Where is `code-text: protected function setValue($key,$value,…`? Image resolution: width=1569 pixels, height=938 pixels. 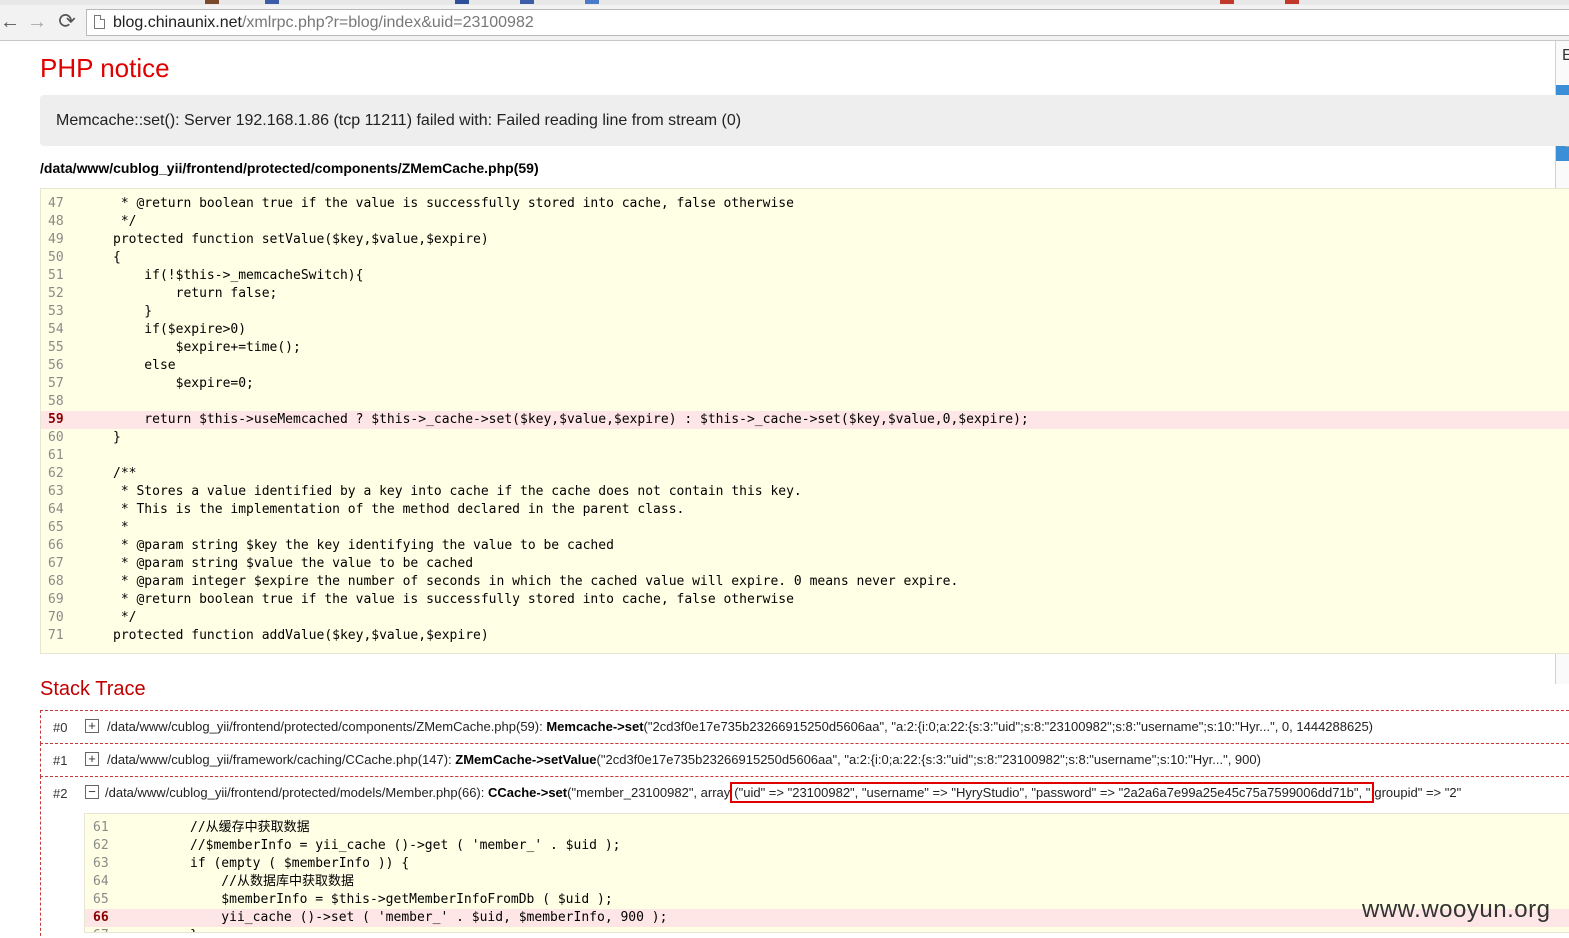 code-text: protected function setValue($key,$value,… is located at coordinates (301, 239).